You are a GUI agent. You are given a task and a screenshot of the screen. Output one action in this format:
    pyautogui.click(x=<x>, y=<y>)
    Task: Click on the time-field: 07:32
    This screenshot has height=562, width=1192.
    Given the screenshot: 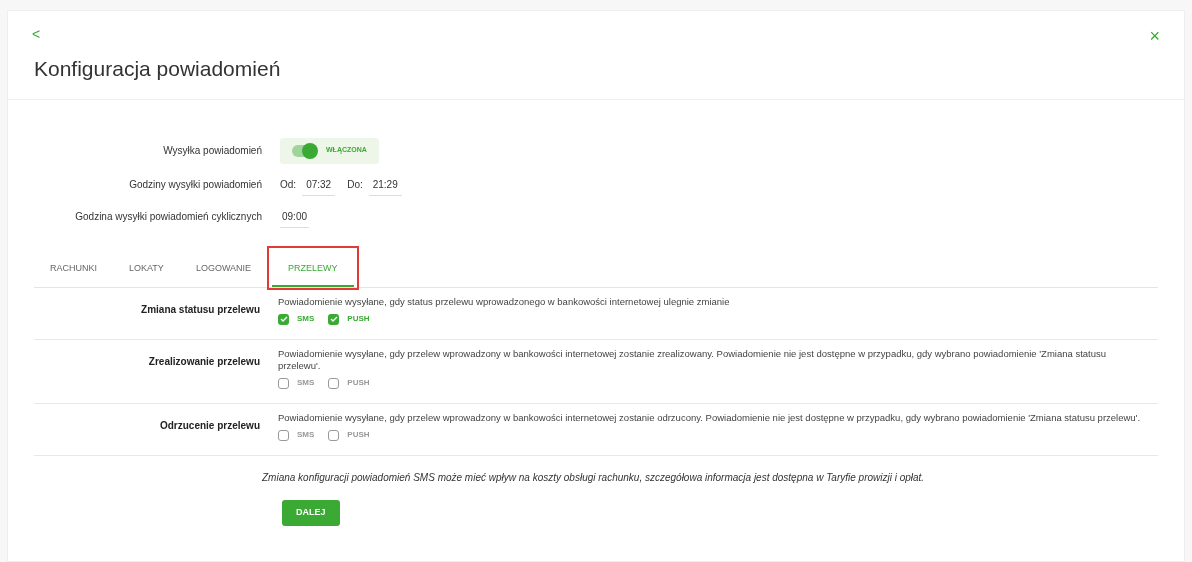 What is the action you would take?
    pyautogui.click(x=319, y=184)
    